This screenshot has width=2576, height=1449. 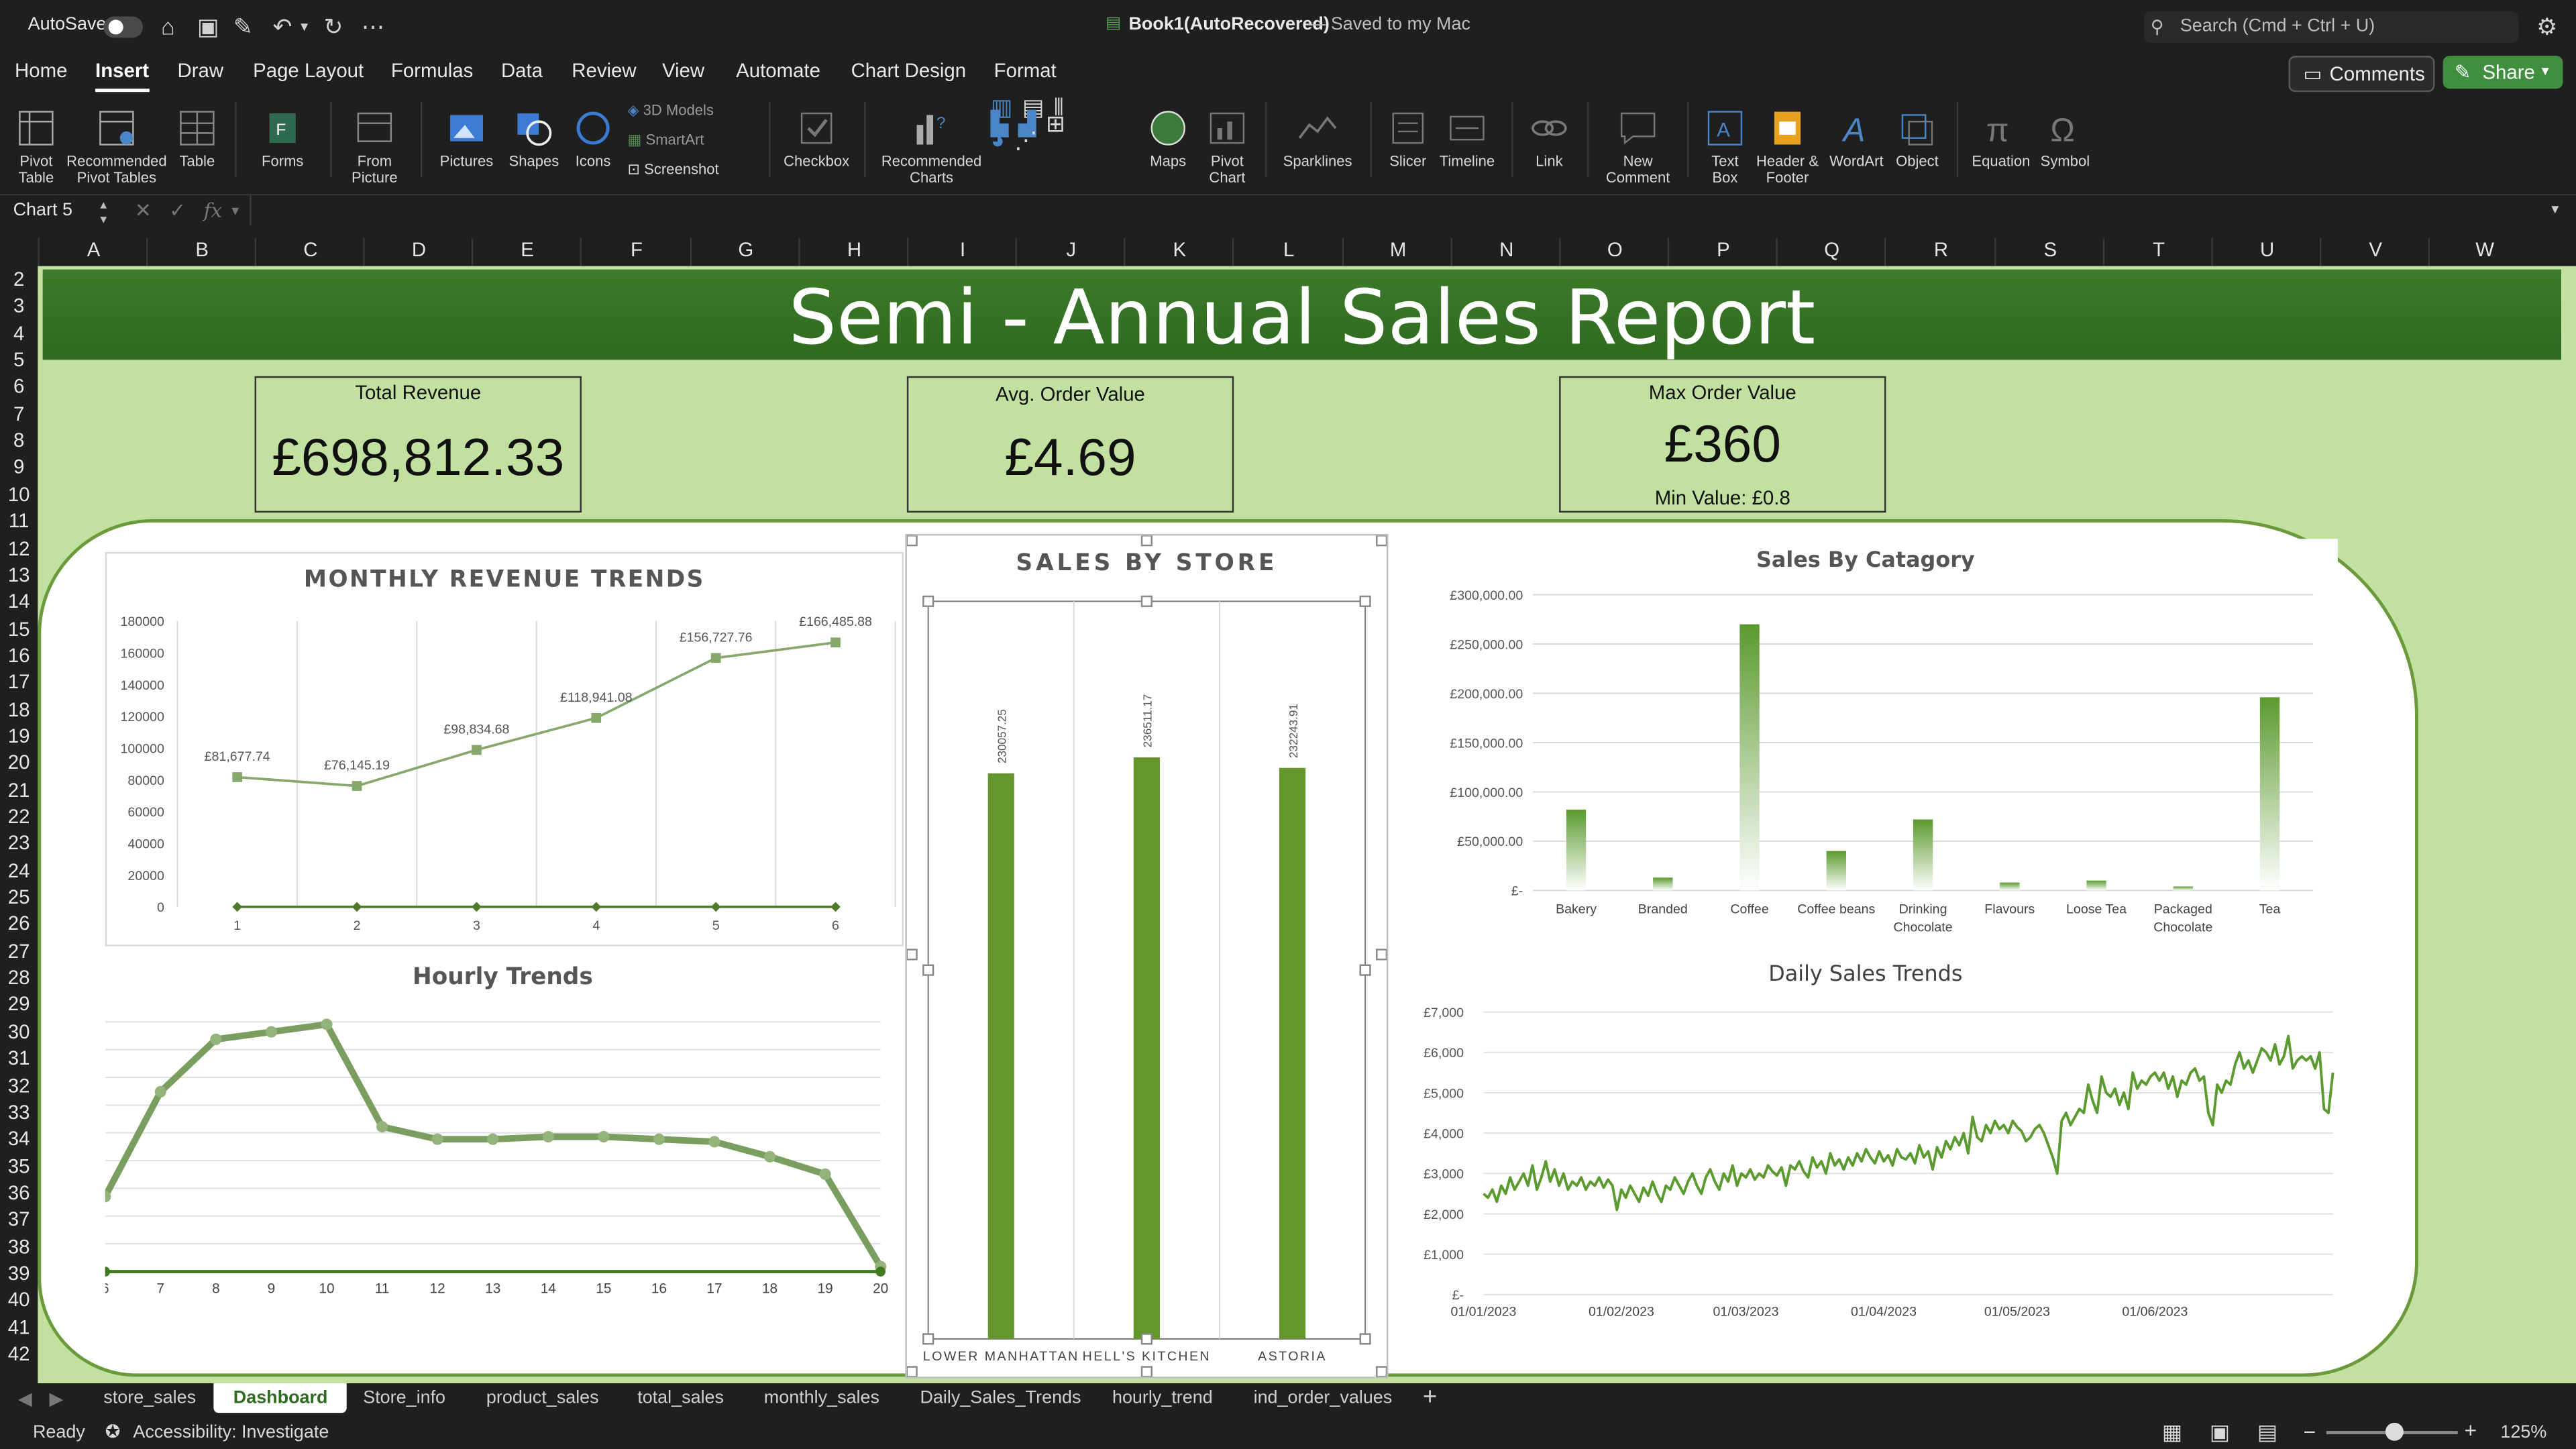 I want to click on from-picture-button: From Picture, so click(x=374, y=144).